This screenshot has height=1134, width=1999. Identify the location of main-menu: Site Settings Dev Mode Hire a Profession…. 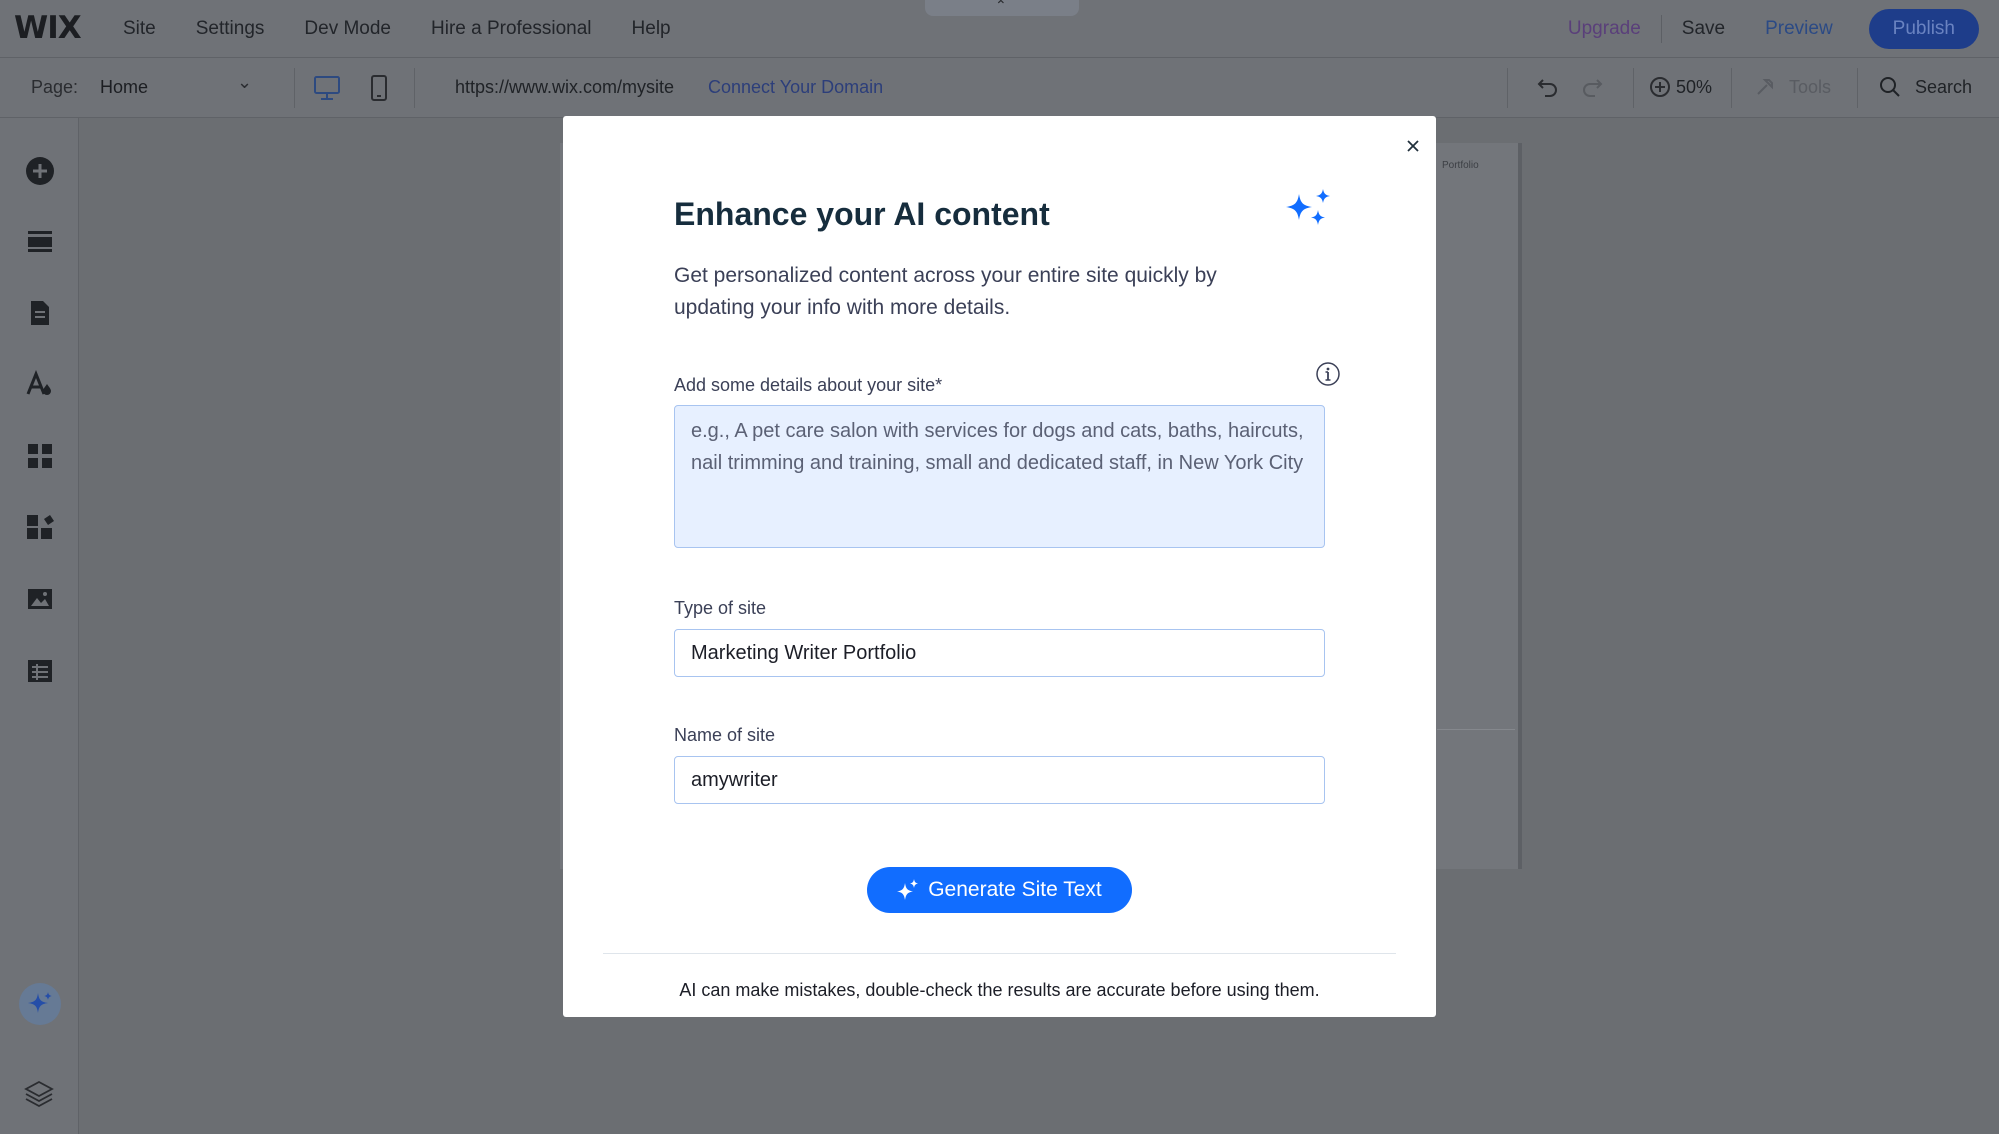
(417, 29).